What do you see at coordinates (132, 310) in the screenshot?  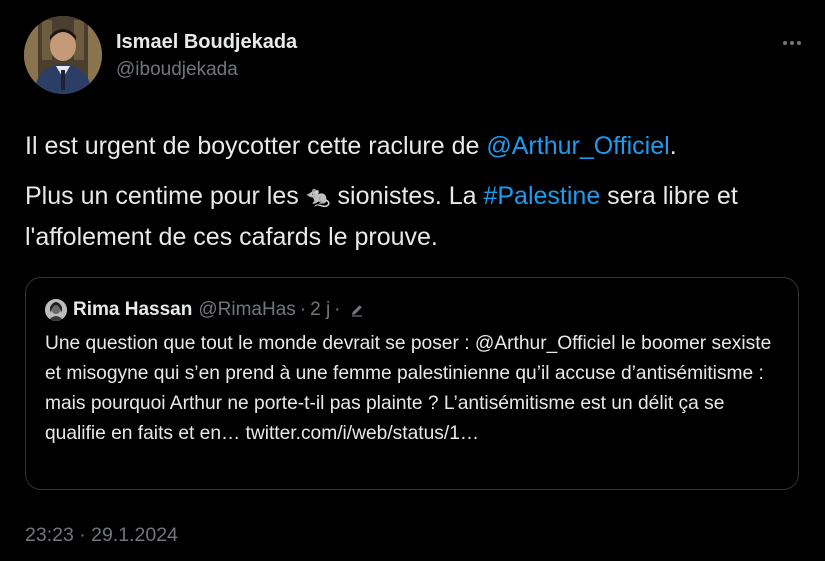 I see `quoted-author-name: Rima Hassan` at bounding box center [132, 310].